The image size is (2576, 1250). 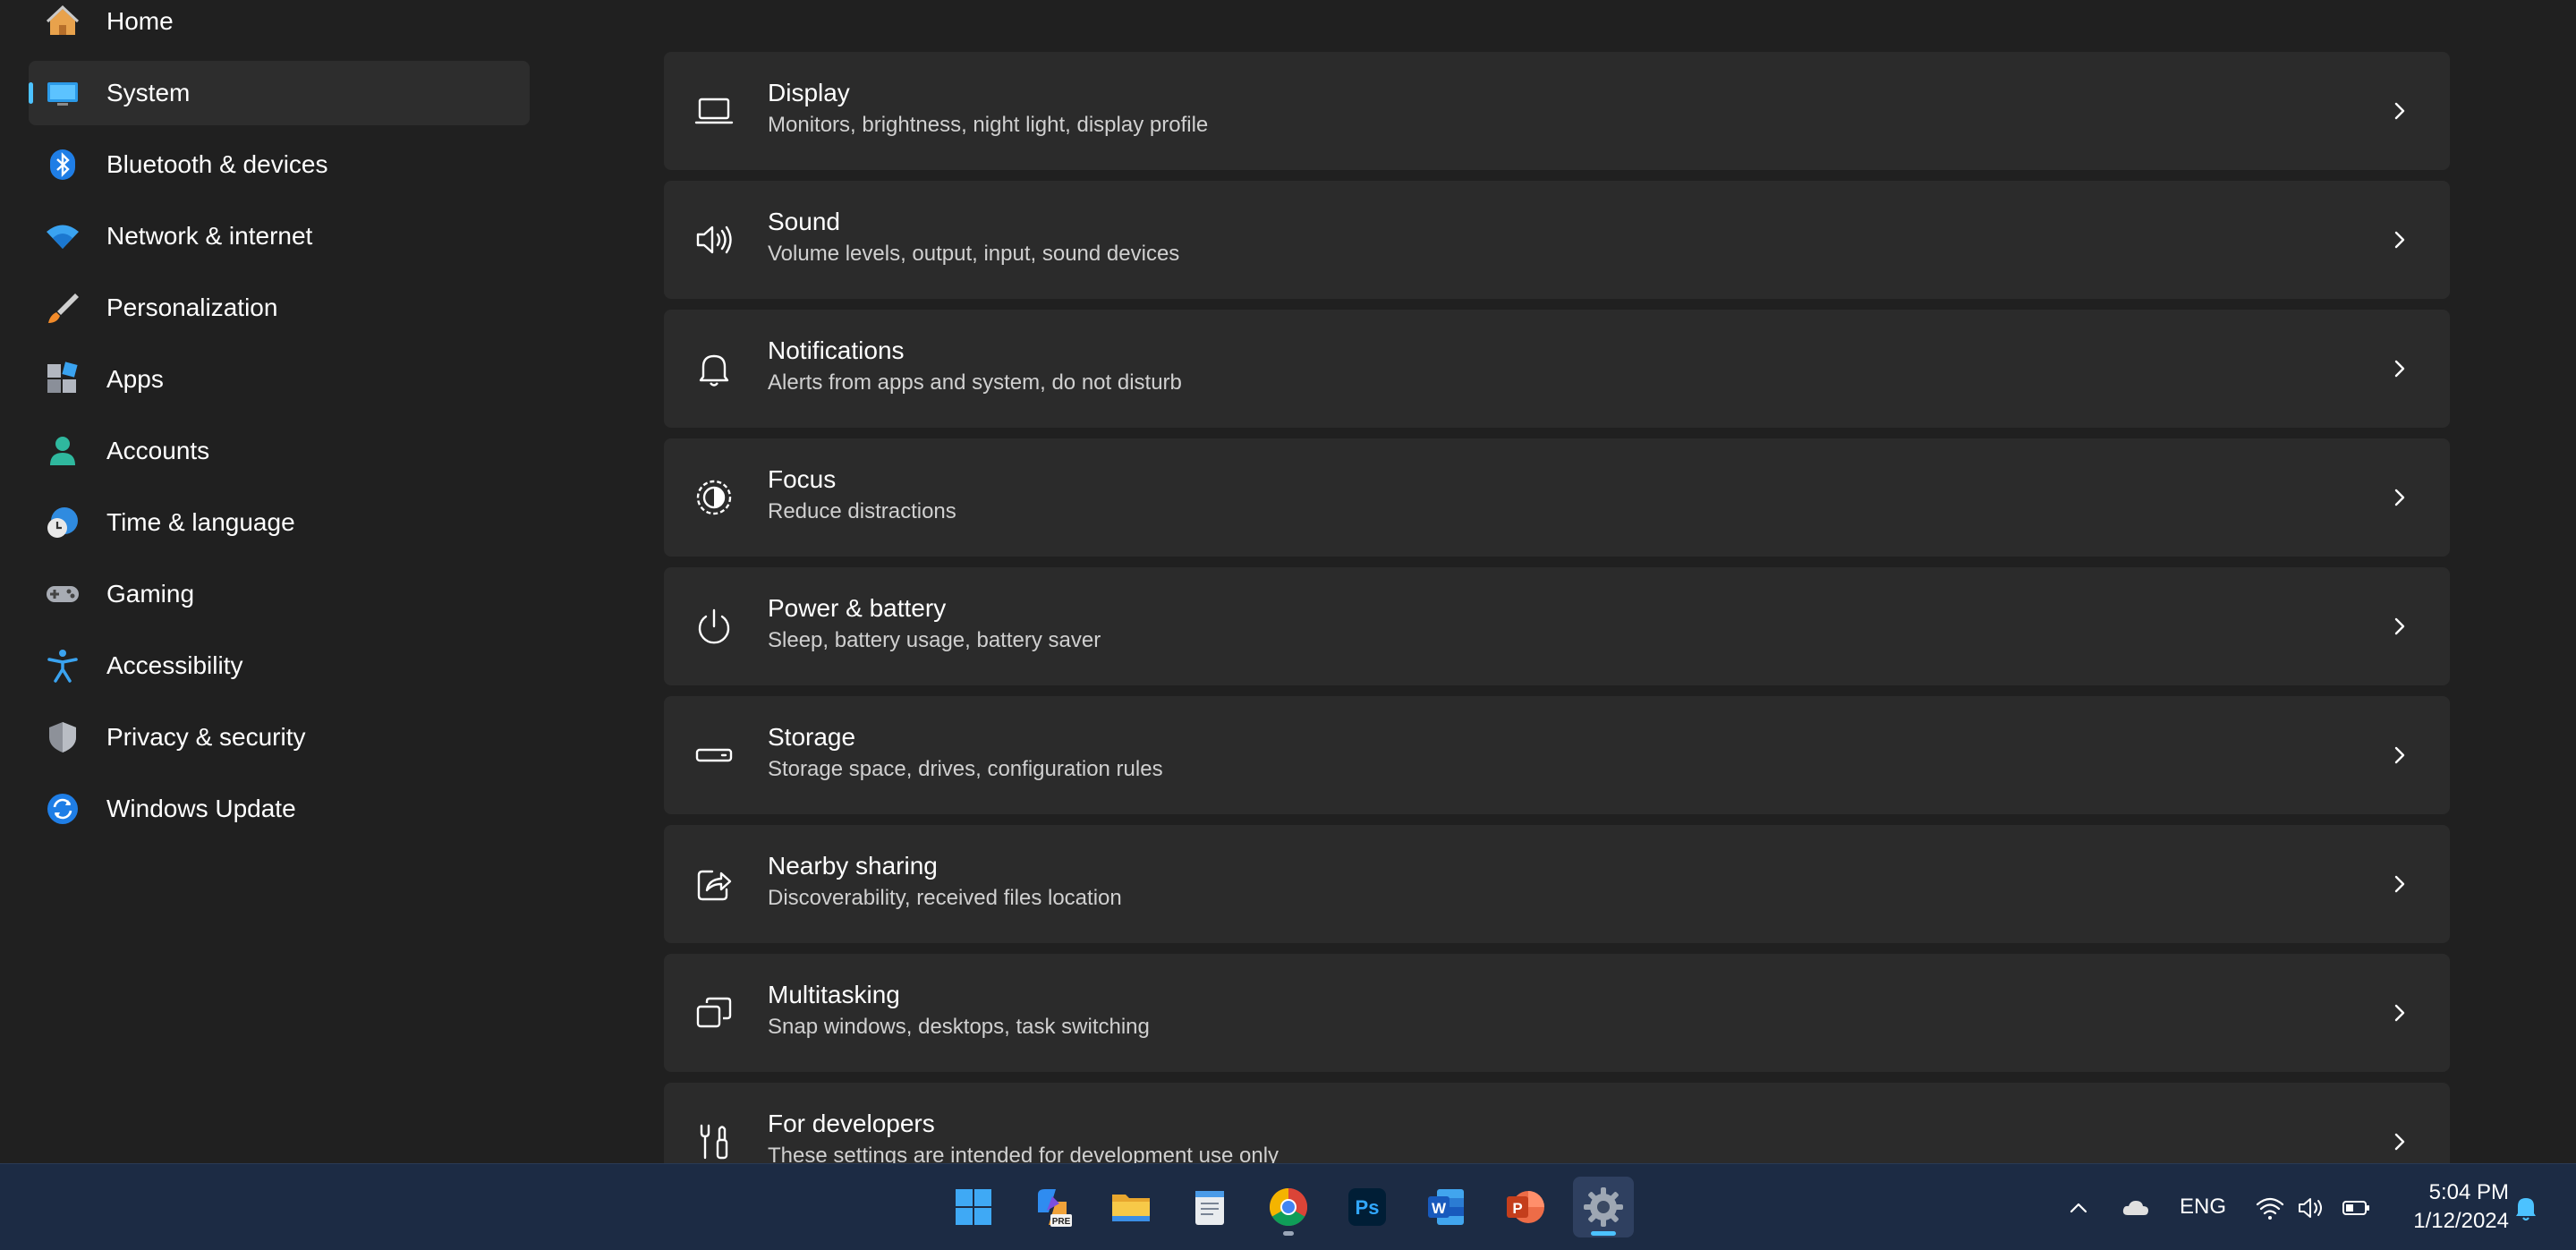 What do you see at coordinates (714, 626) in the screenshot?
I see `power-icon` at bounding box center [714, 626].